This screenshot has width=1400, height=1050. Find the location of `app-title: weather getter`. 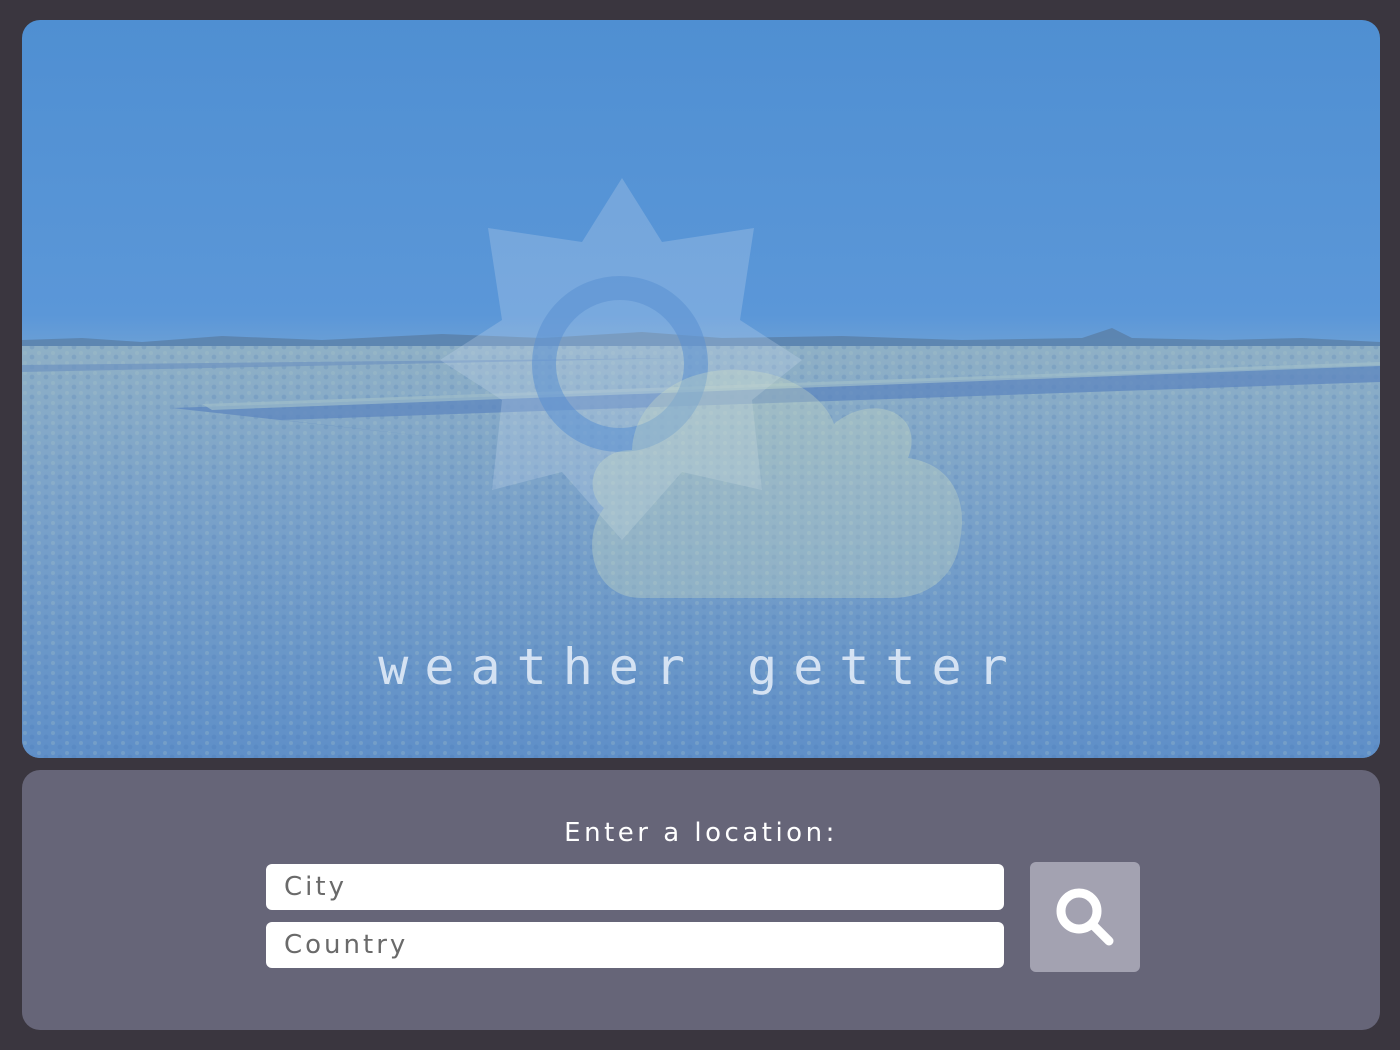

app-title: weather getter is located at coordinates (701, 667).